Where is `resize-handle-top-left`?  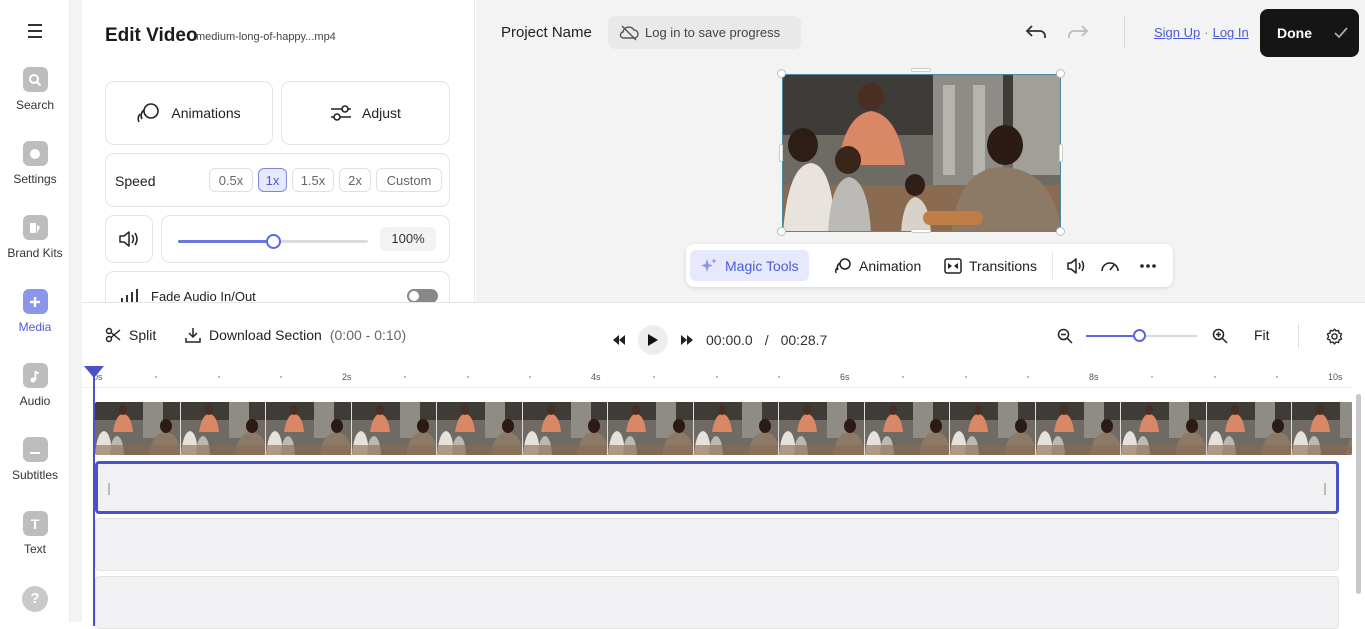 resize-handle-top-left is located at coordinates (781, 73).